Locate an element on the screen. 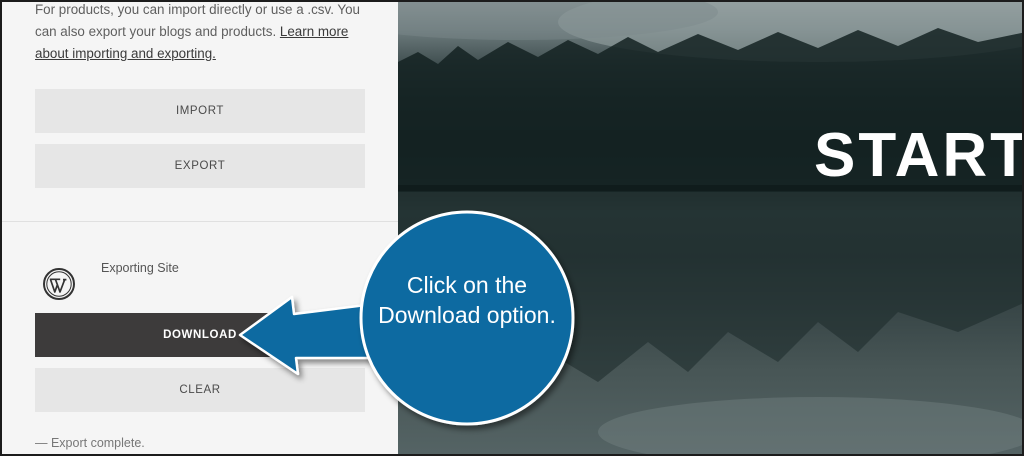 The height and width of the screenshot is (456, 1024). section-divider is located at coordinates (200, 221).